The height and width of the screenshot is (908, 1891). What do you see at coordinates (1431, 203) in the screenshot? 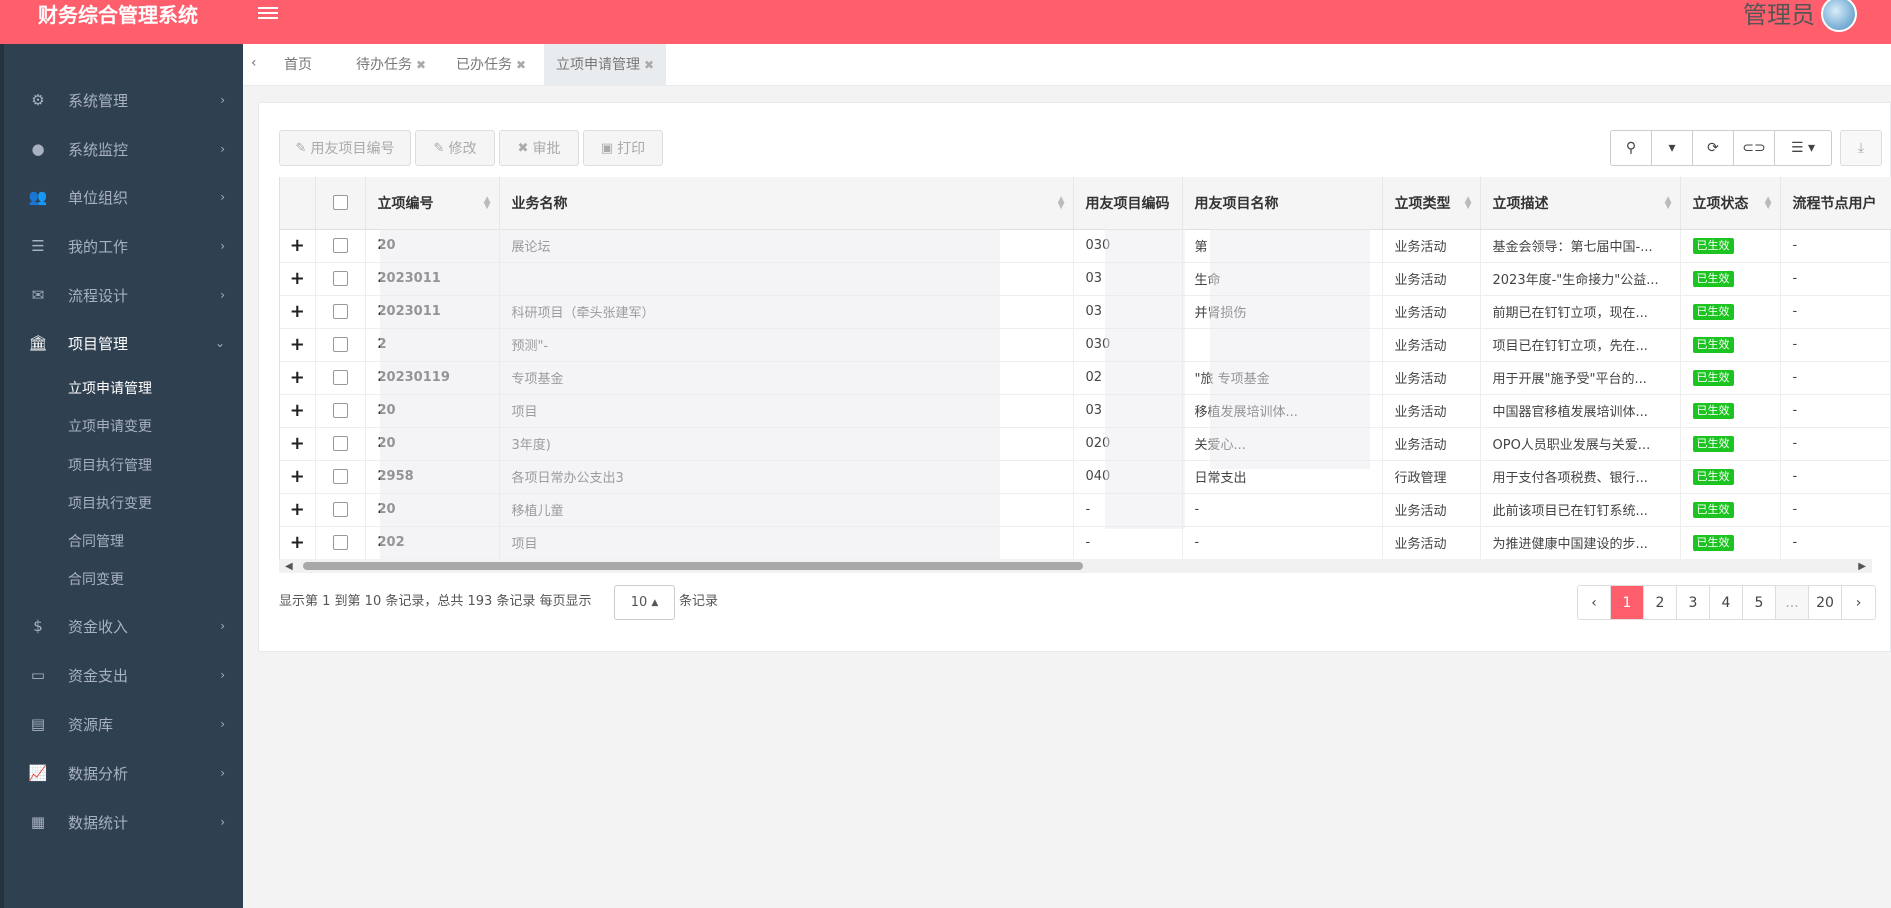
I see `column-header: 立项类型 ▲ ▼` at bounding box center [1431, 203].